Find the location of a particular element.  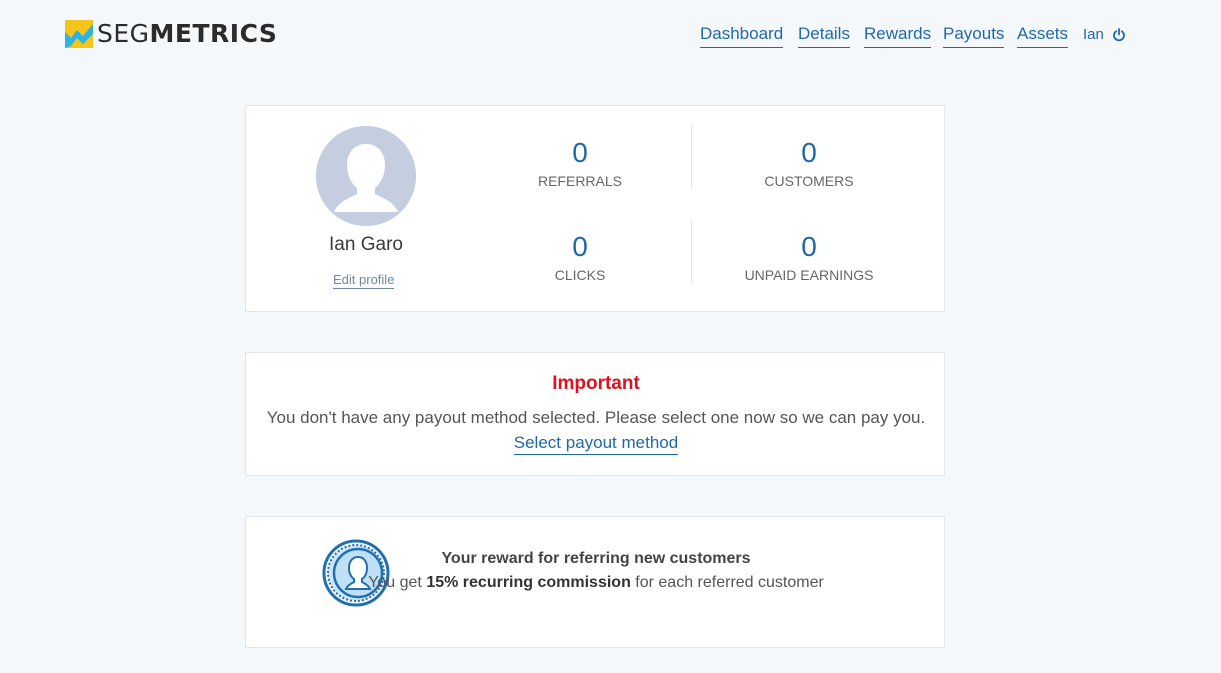

payout-link-wrap: Select payout method is located at coordinates (596, 444).